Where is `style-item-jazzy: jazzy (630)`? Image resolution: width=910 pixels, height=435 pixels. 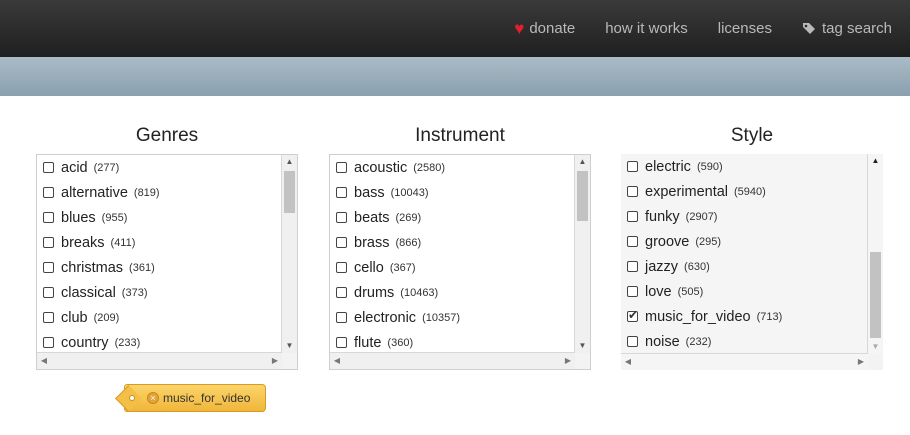 style-item-jazzy: jazzy (630) is located at coordinates (744, 266).